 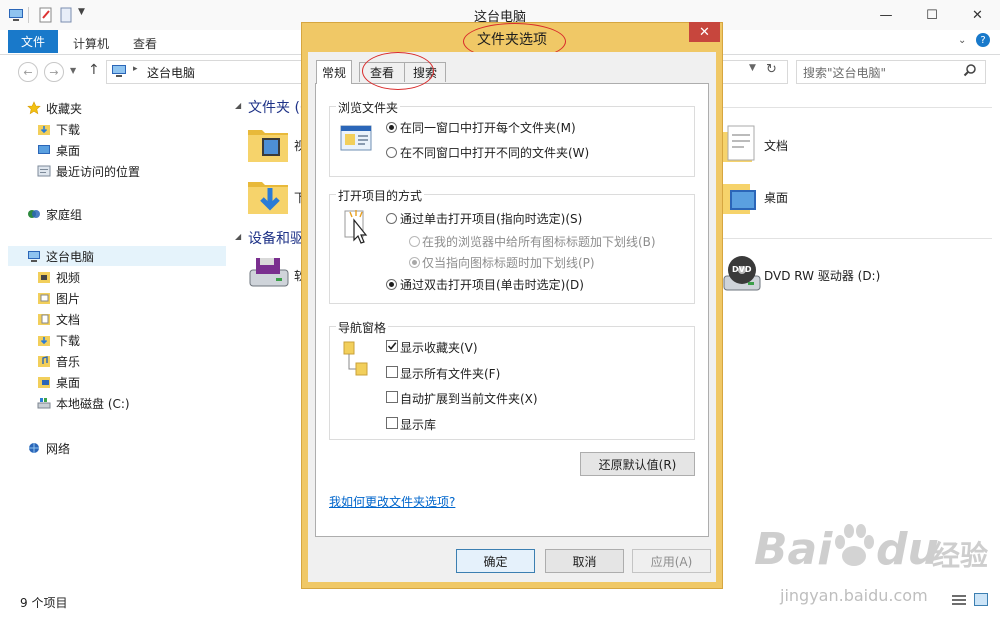 I want to click on tab-view: 查看, so click(x=145, y=43).